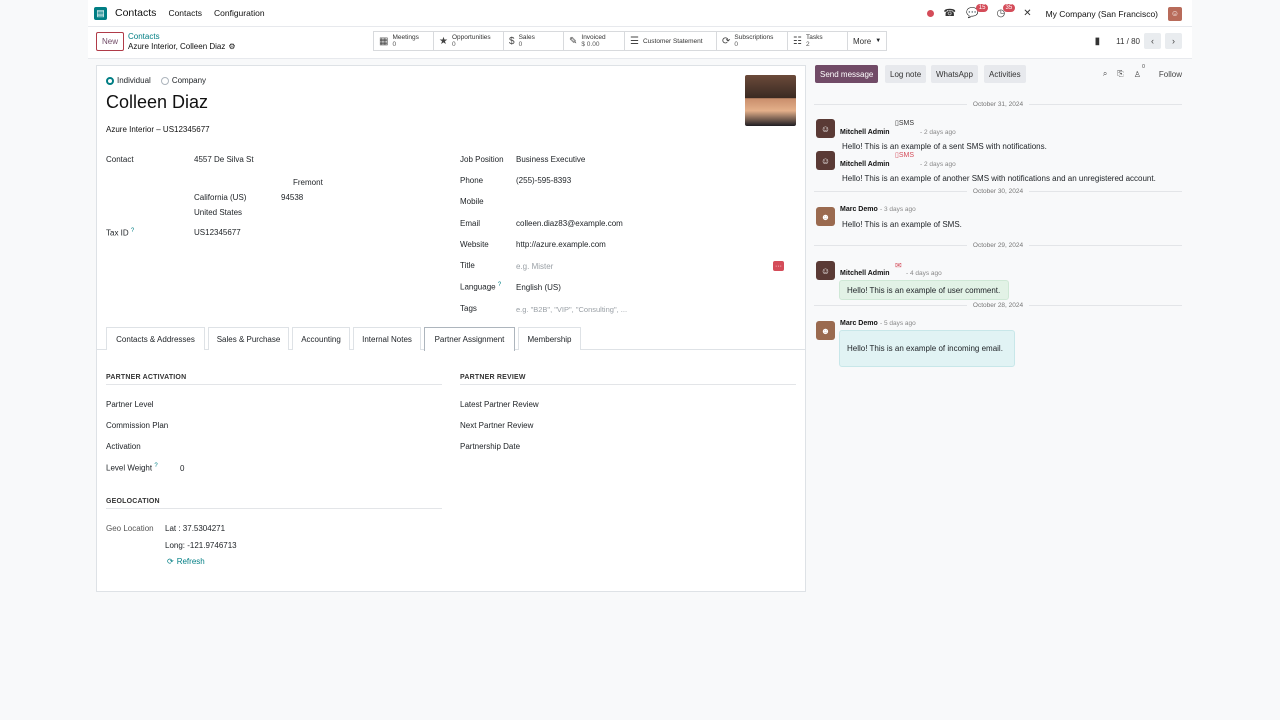 The height and width of the screenshot is (720, 1280). Describe the element at coordinates (550, 159) in the screenshot. I see `job-position-field: Business Executive` at that location.